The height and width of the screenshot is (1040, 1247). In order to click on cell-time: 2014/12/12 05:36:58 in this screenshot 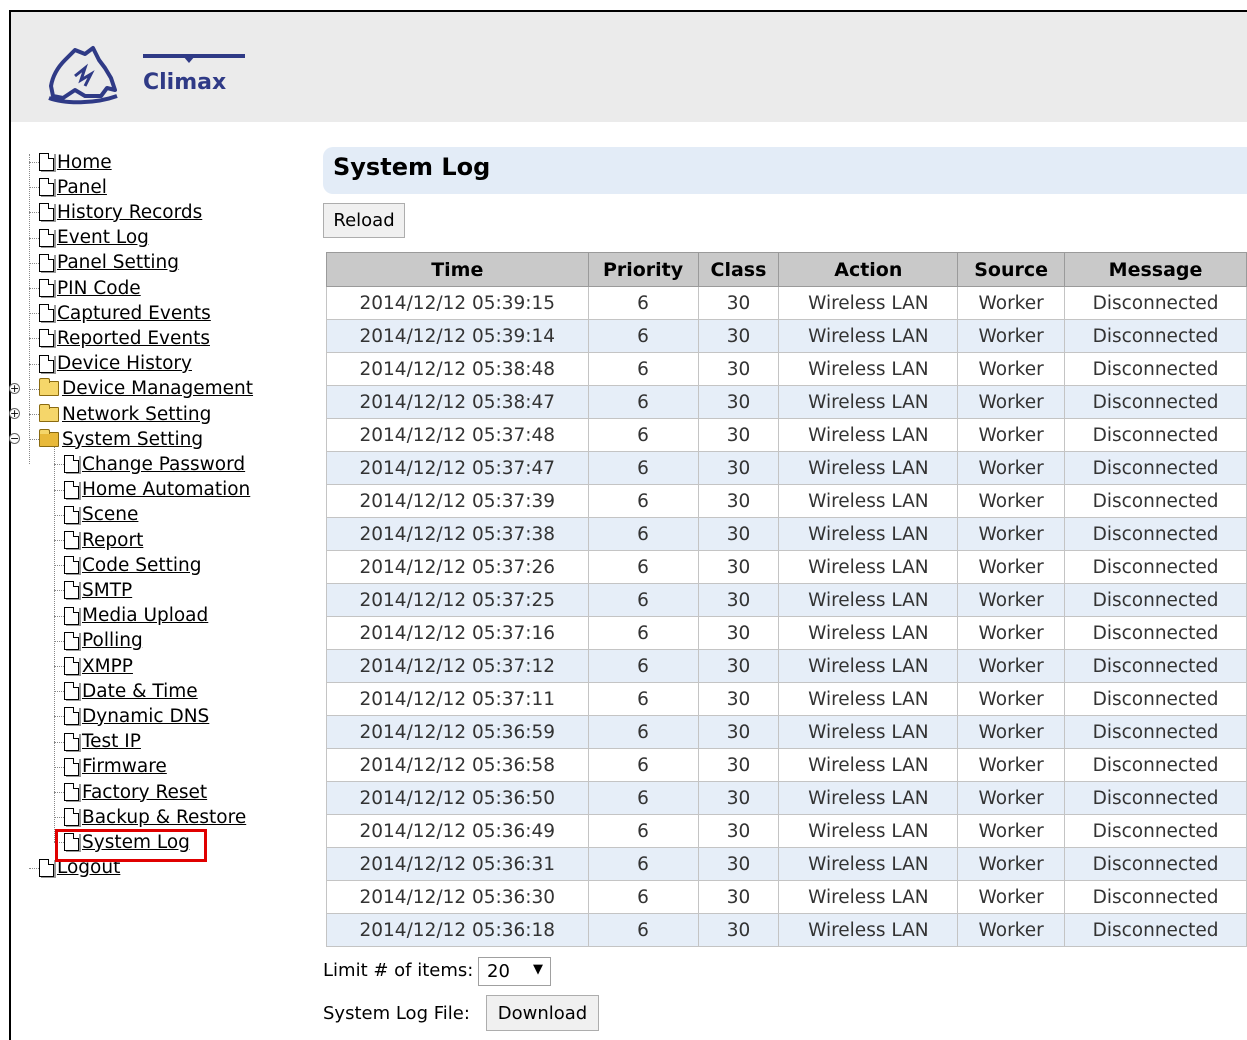, I will do `click(457, 765)`.